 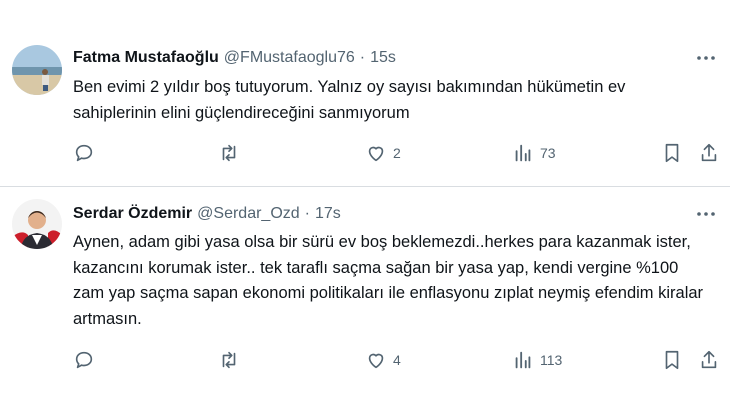 I want to click on like-button: 2, so click(x=383, y=153).